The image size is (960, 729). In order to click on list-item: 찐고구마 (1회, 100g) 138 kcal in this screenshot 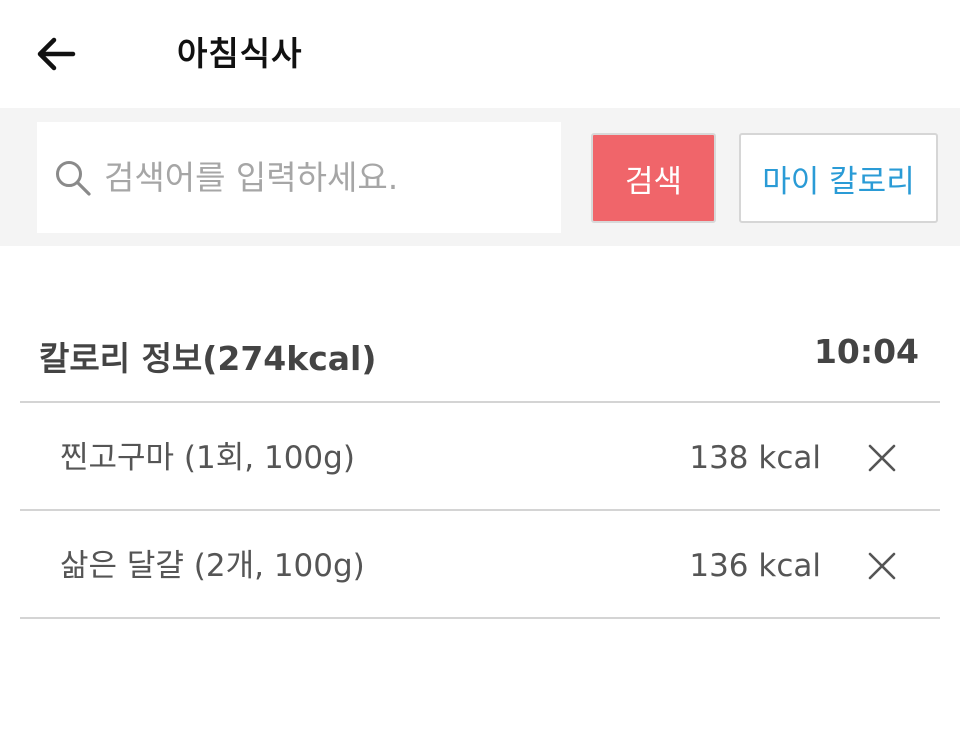, I will do `click(480, 458)`.